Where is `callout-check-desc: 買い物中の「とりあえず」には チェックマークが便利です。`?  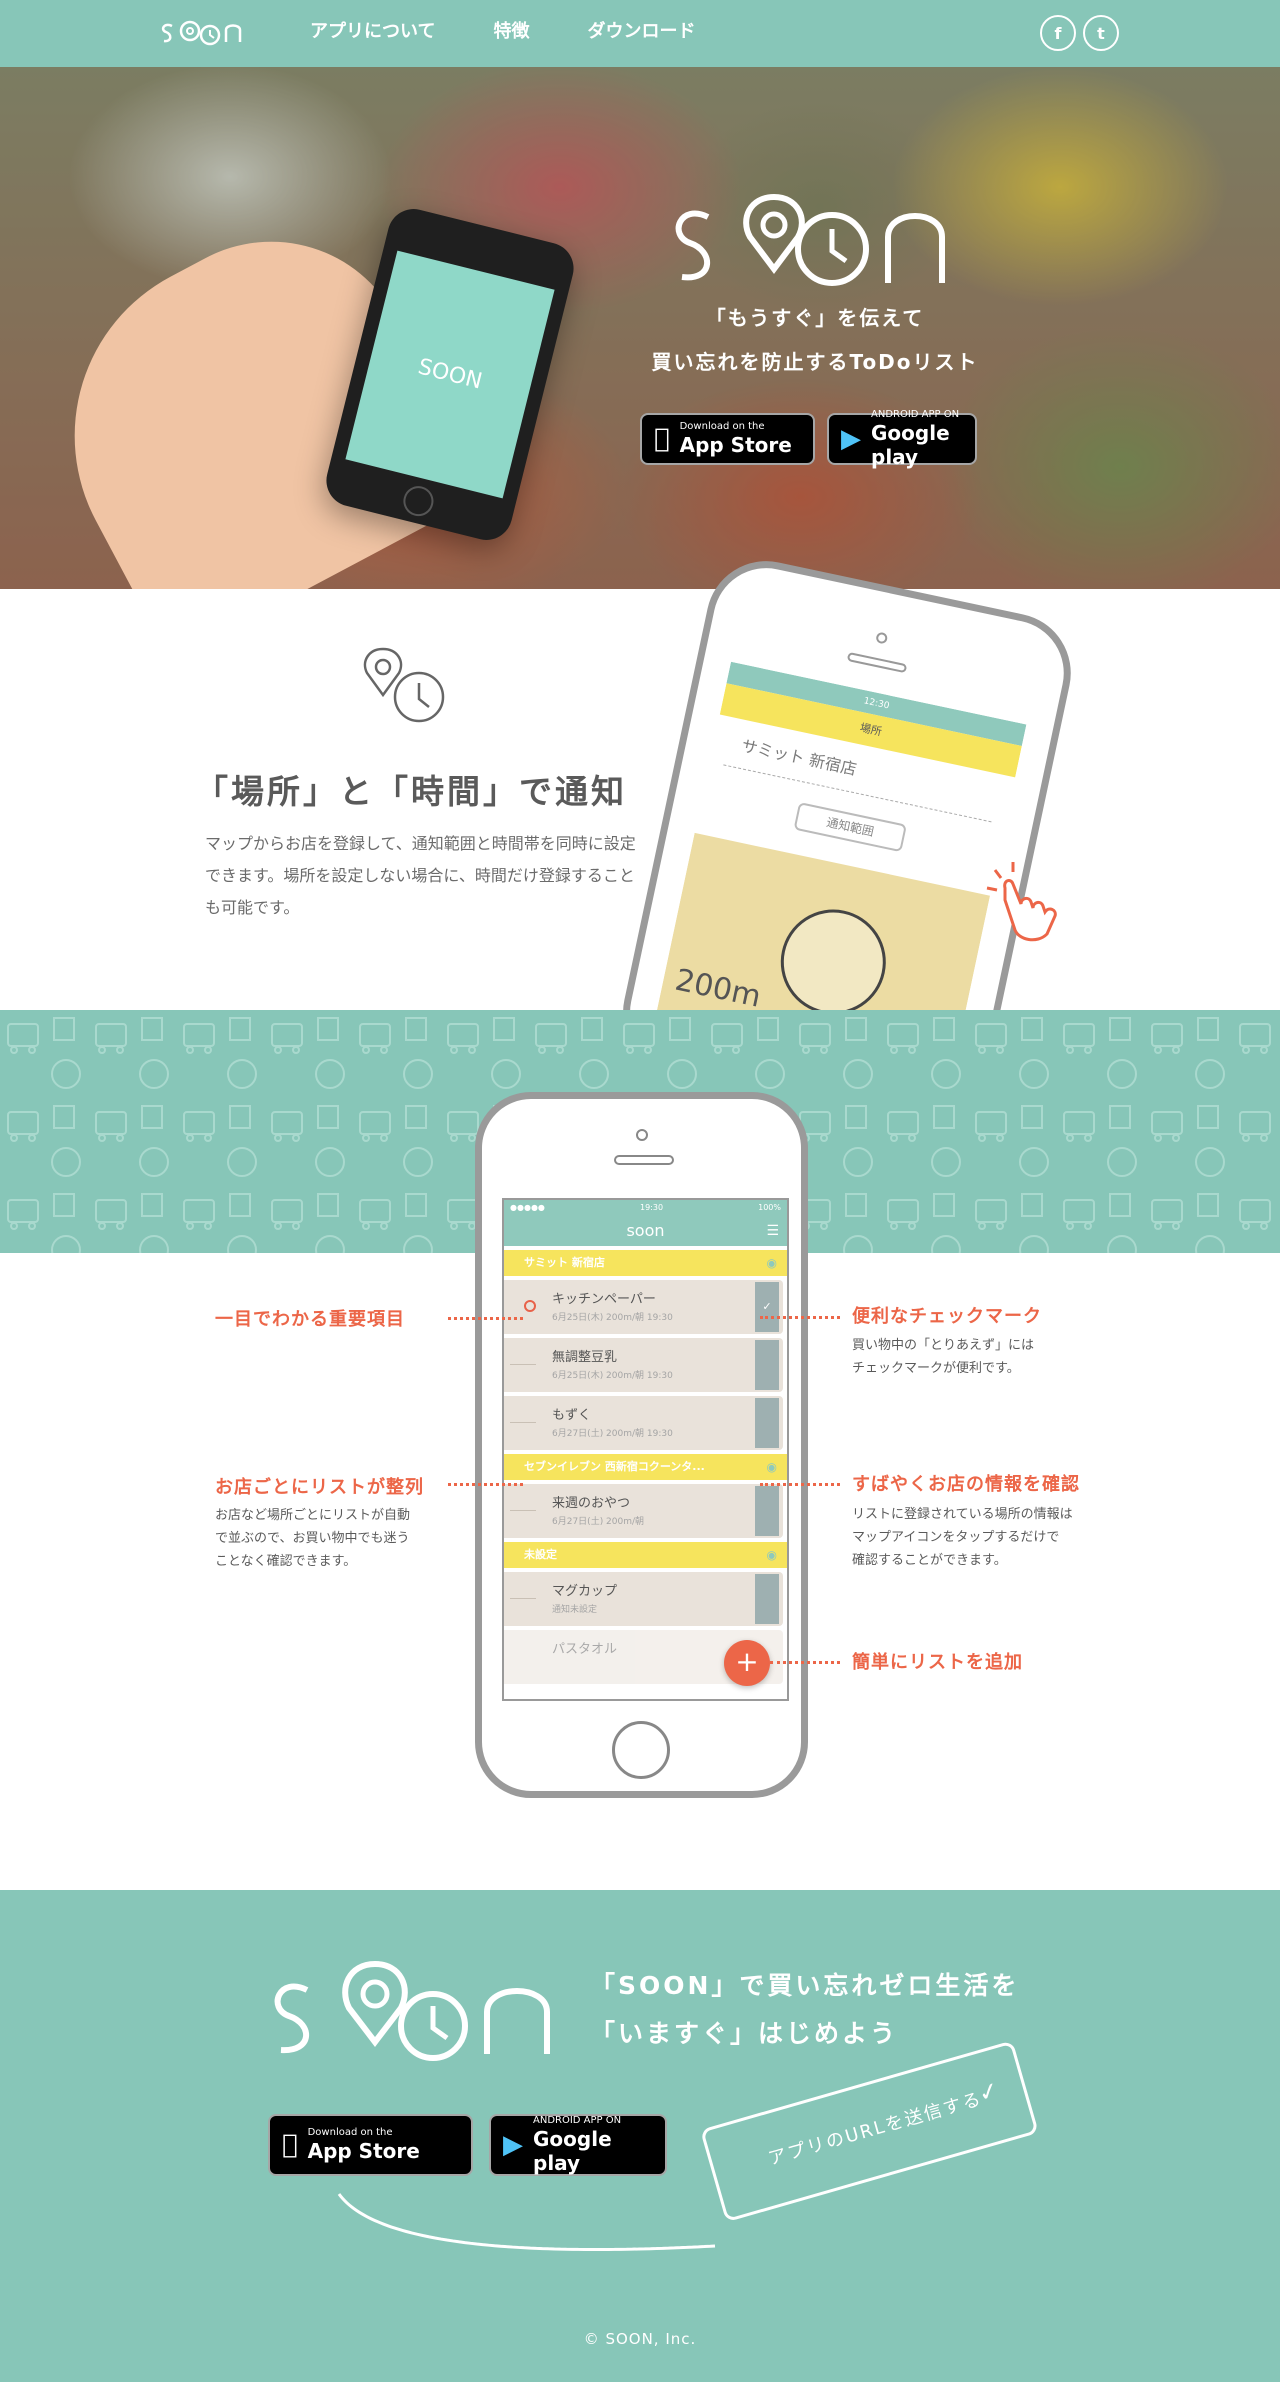
callout-check-desc: 買い物中の「とりあえず」には チェックマークが便利です。 is located at coordinates (943, 1357).